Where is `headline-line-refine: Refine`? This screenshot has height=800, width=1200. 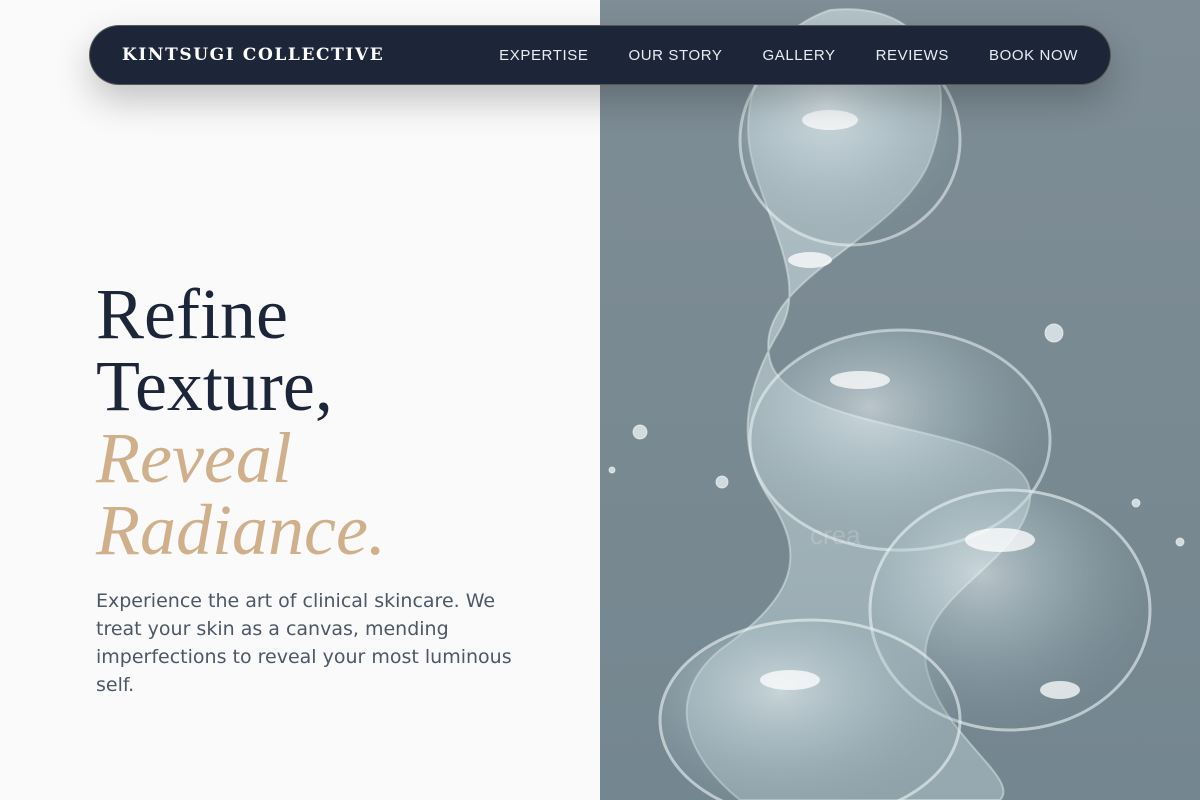 headline-line-refine: Refine is located at coordinates (192, 314).